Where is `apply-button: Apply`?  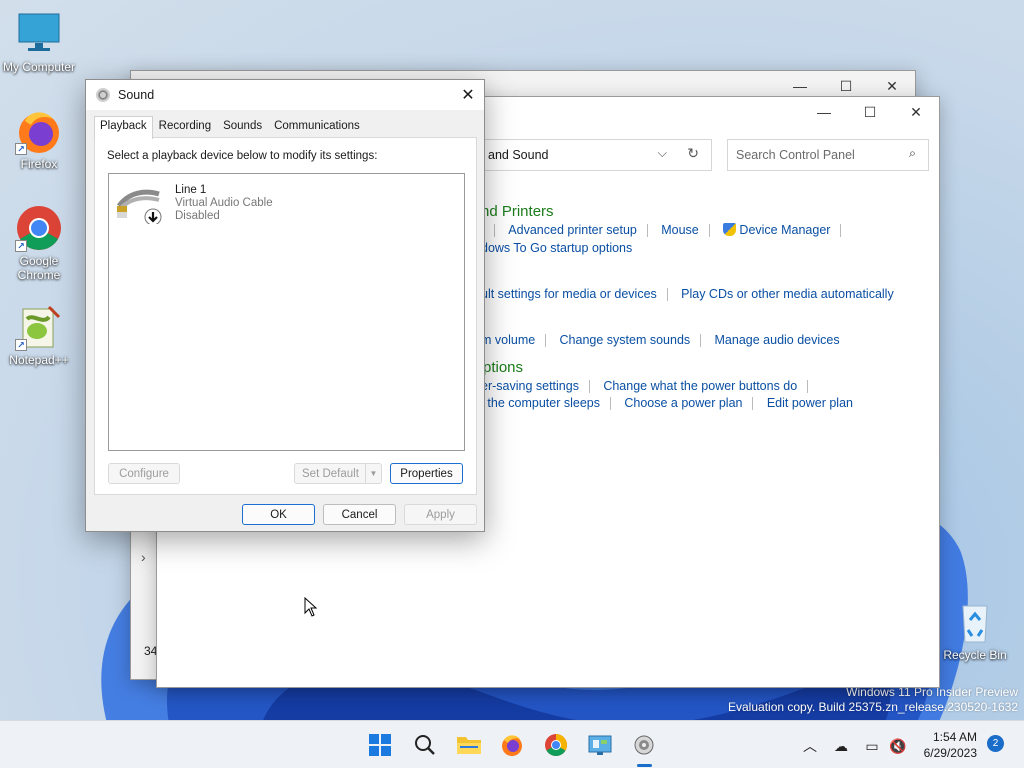
apply-button: Apply is located at coordinates (440, 514).